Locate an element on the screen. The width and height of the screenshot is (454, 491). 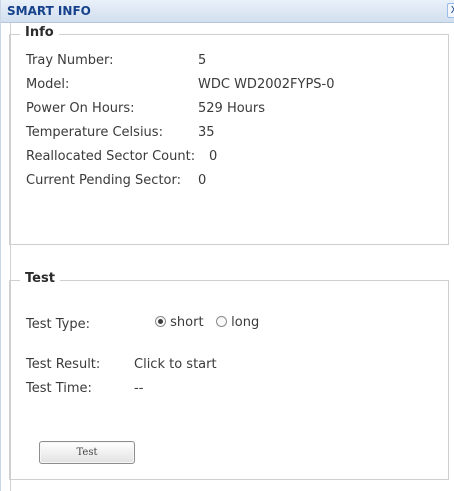
radio-long-icon is located at coordinates (221, 321).